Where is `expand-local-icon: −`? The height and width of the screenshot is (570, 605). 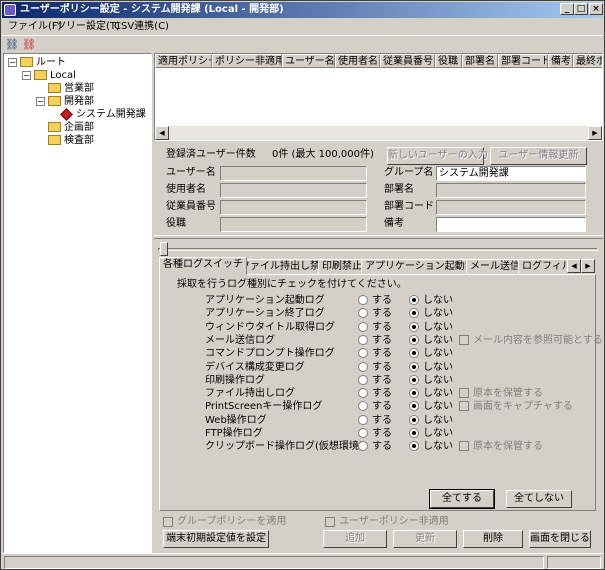 expand-local-icon: − is located at coordinates (26, 75).